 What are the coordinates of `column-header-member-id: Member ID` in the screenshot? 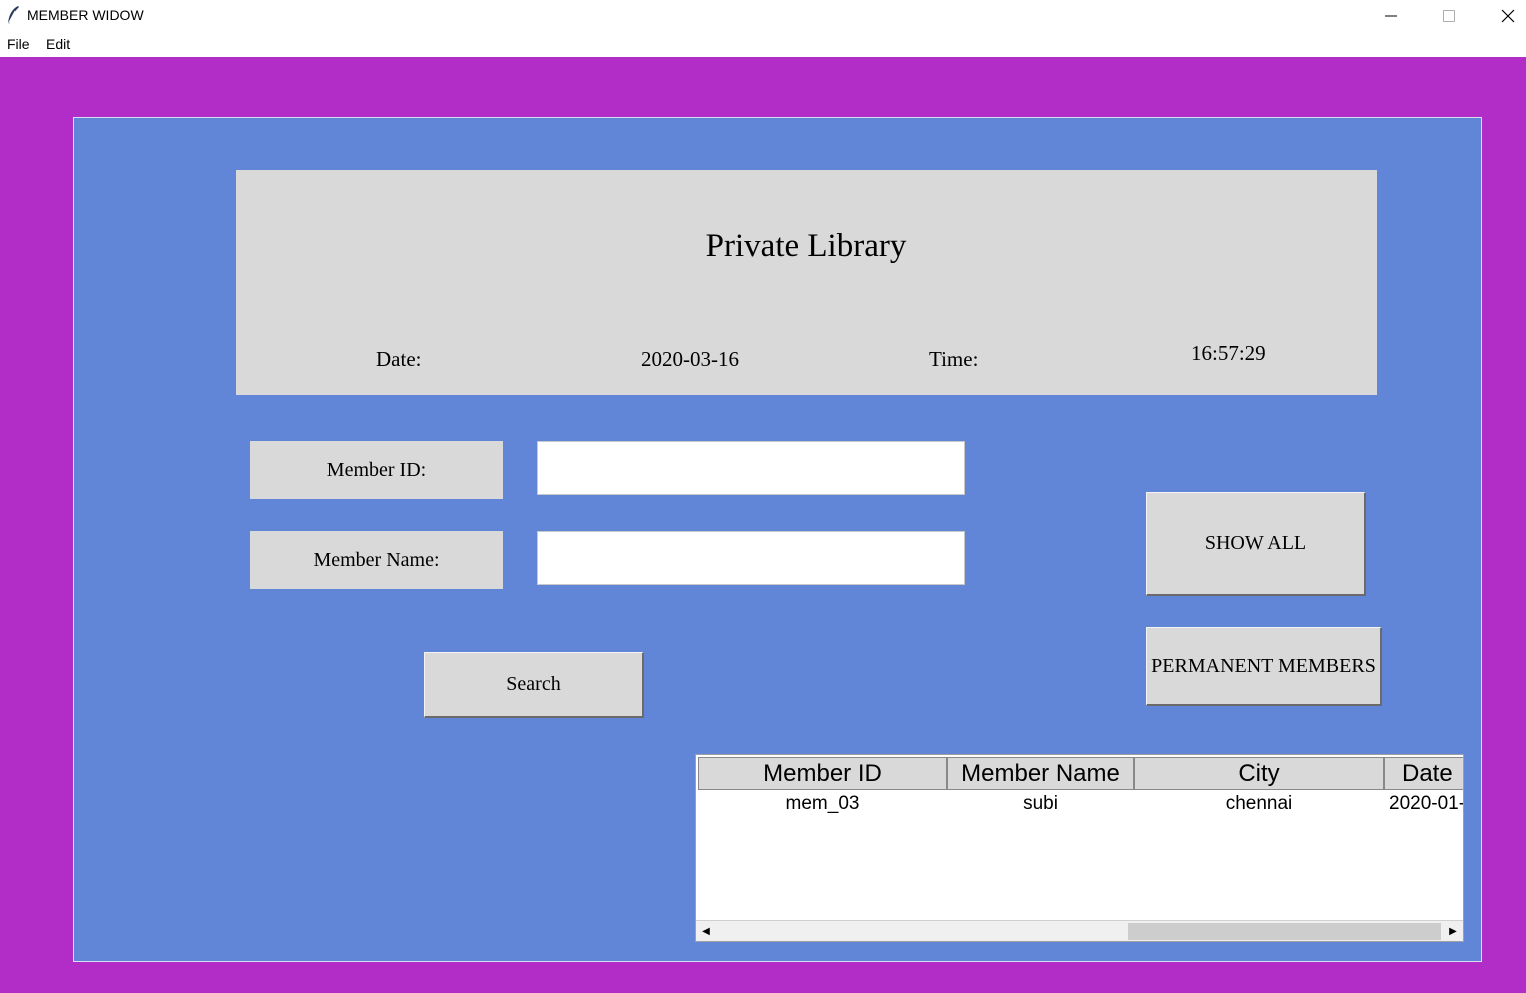 It's located at (822, 773).